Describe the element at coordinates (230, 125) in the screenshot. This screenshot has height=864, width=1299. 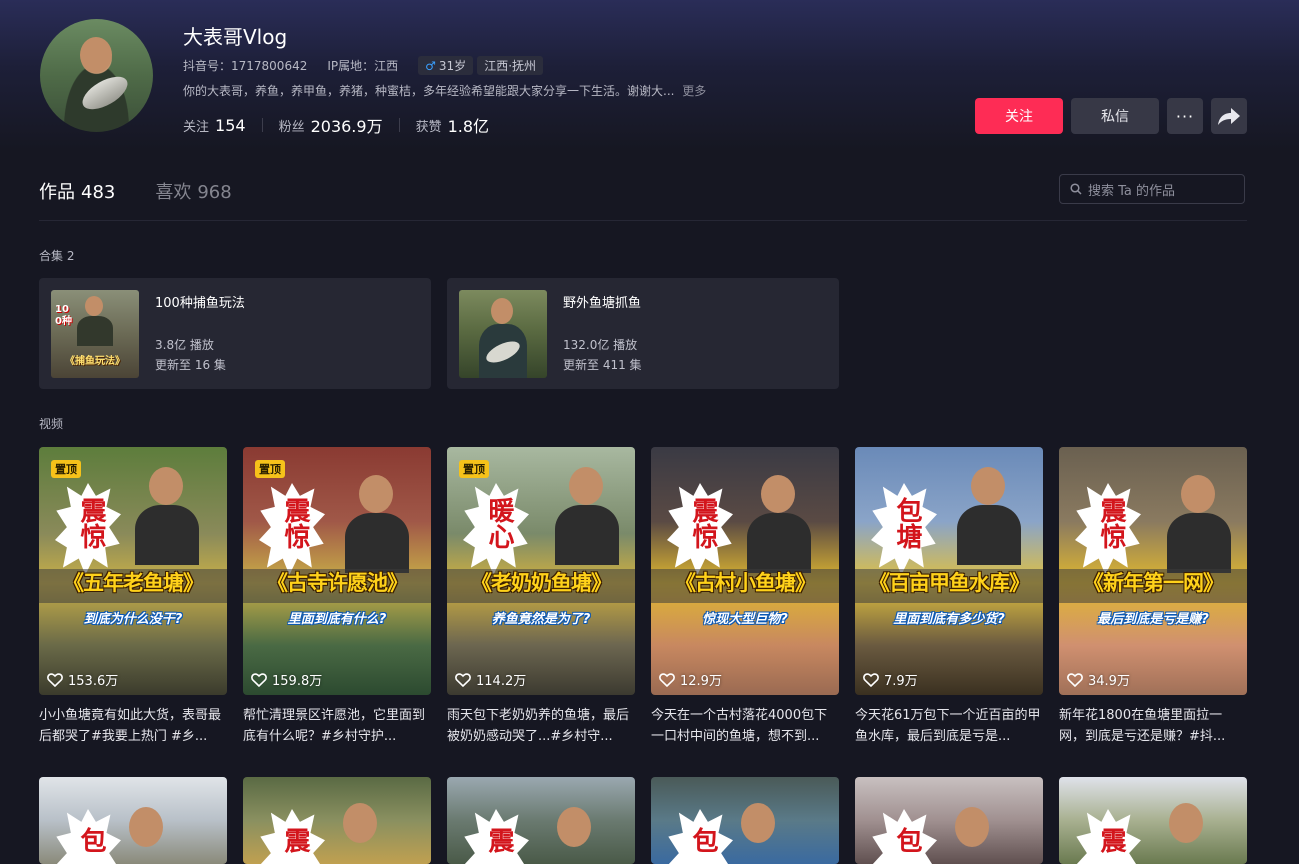
I see `following-count: 154` at that location.